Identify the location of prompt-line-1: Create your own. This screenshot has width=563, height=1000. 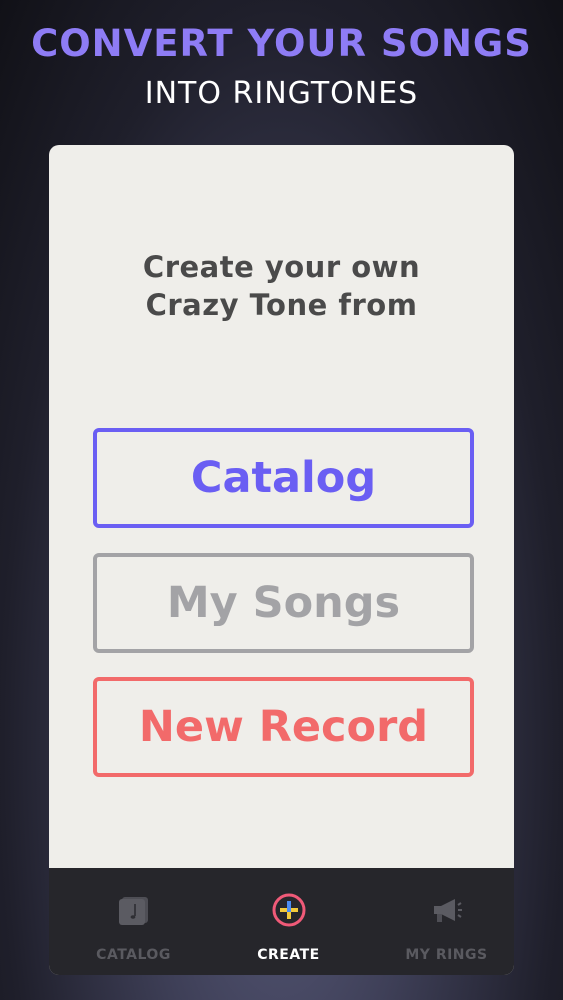
(281, 267).